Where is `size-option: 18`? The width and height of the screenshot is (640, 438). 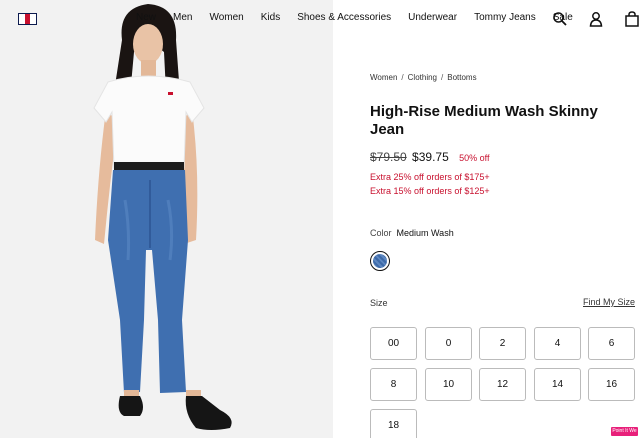 size-option: 18 is located at coordinates (393, 423).